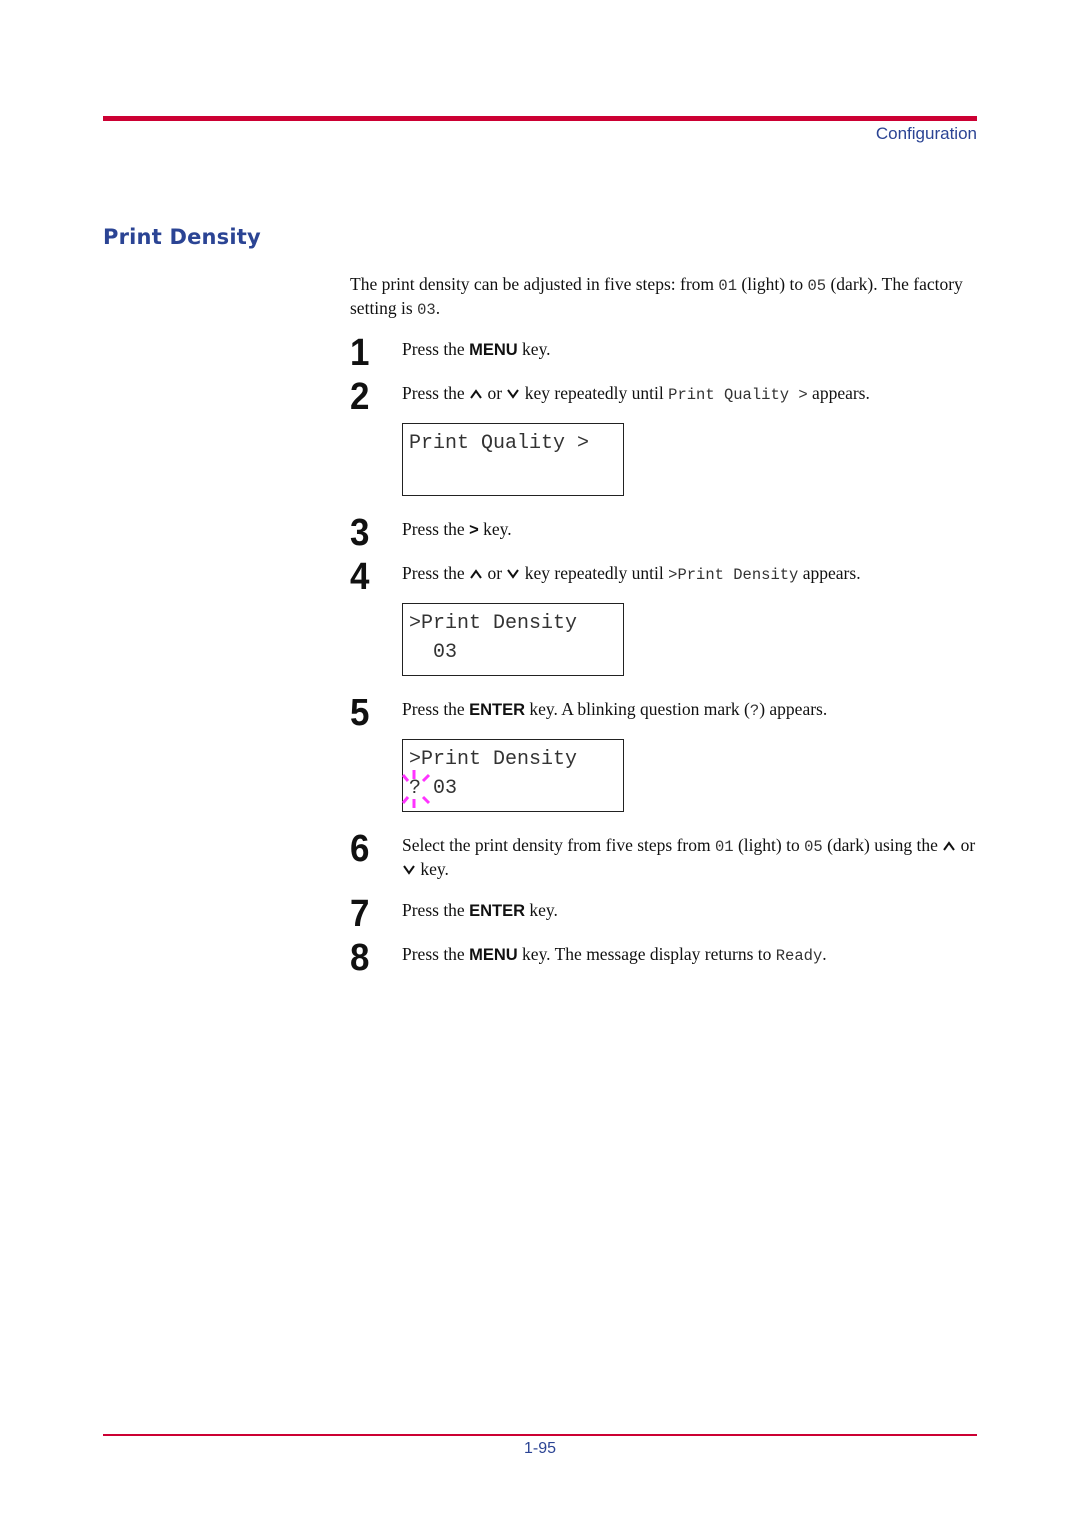 The image size is (1080, 1528). Describe the element at coordinates (360, 958) in the screenshot. I see `step-number: 8` at that location.